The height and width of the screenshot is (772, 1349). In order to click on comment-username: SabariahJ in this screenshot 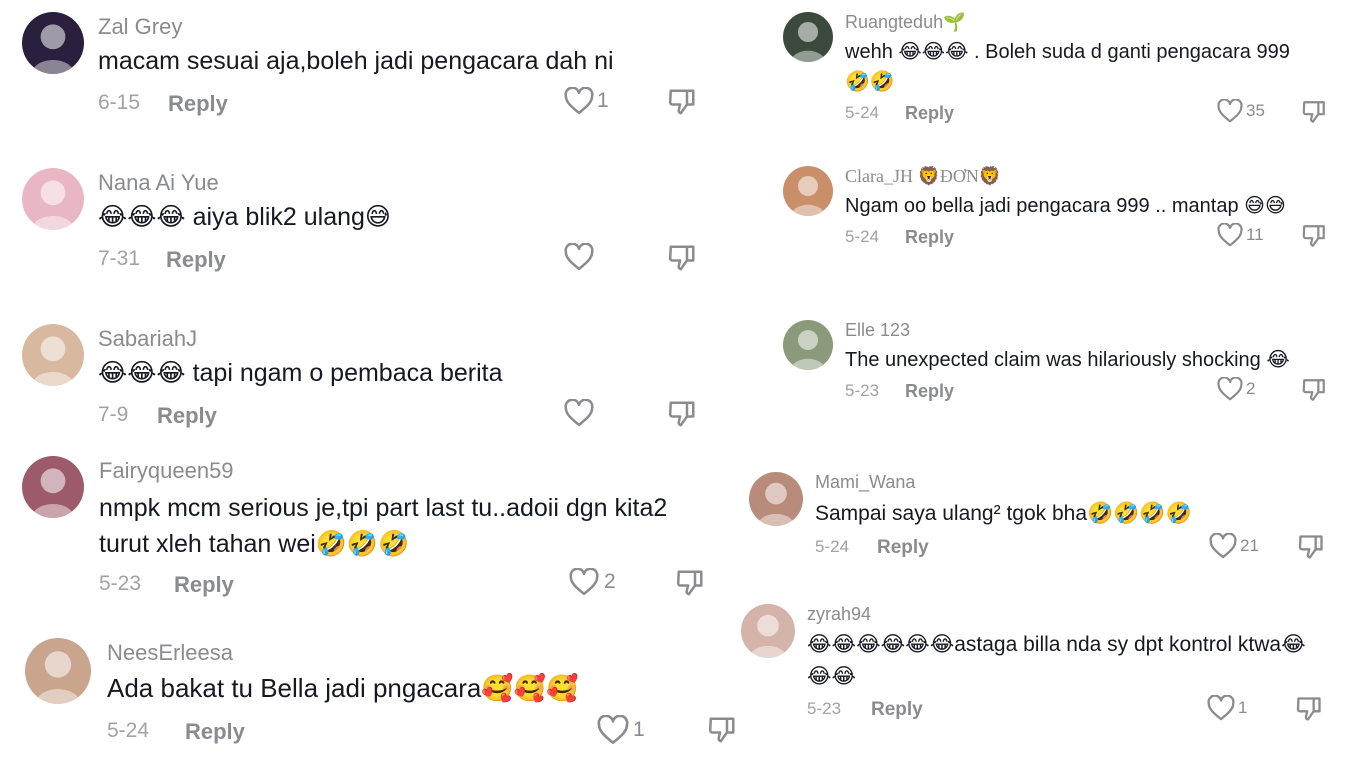, I will do `click(398, 339)`.